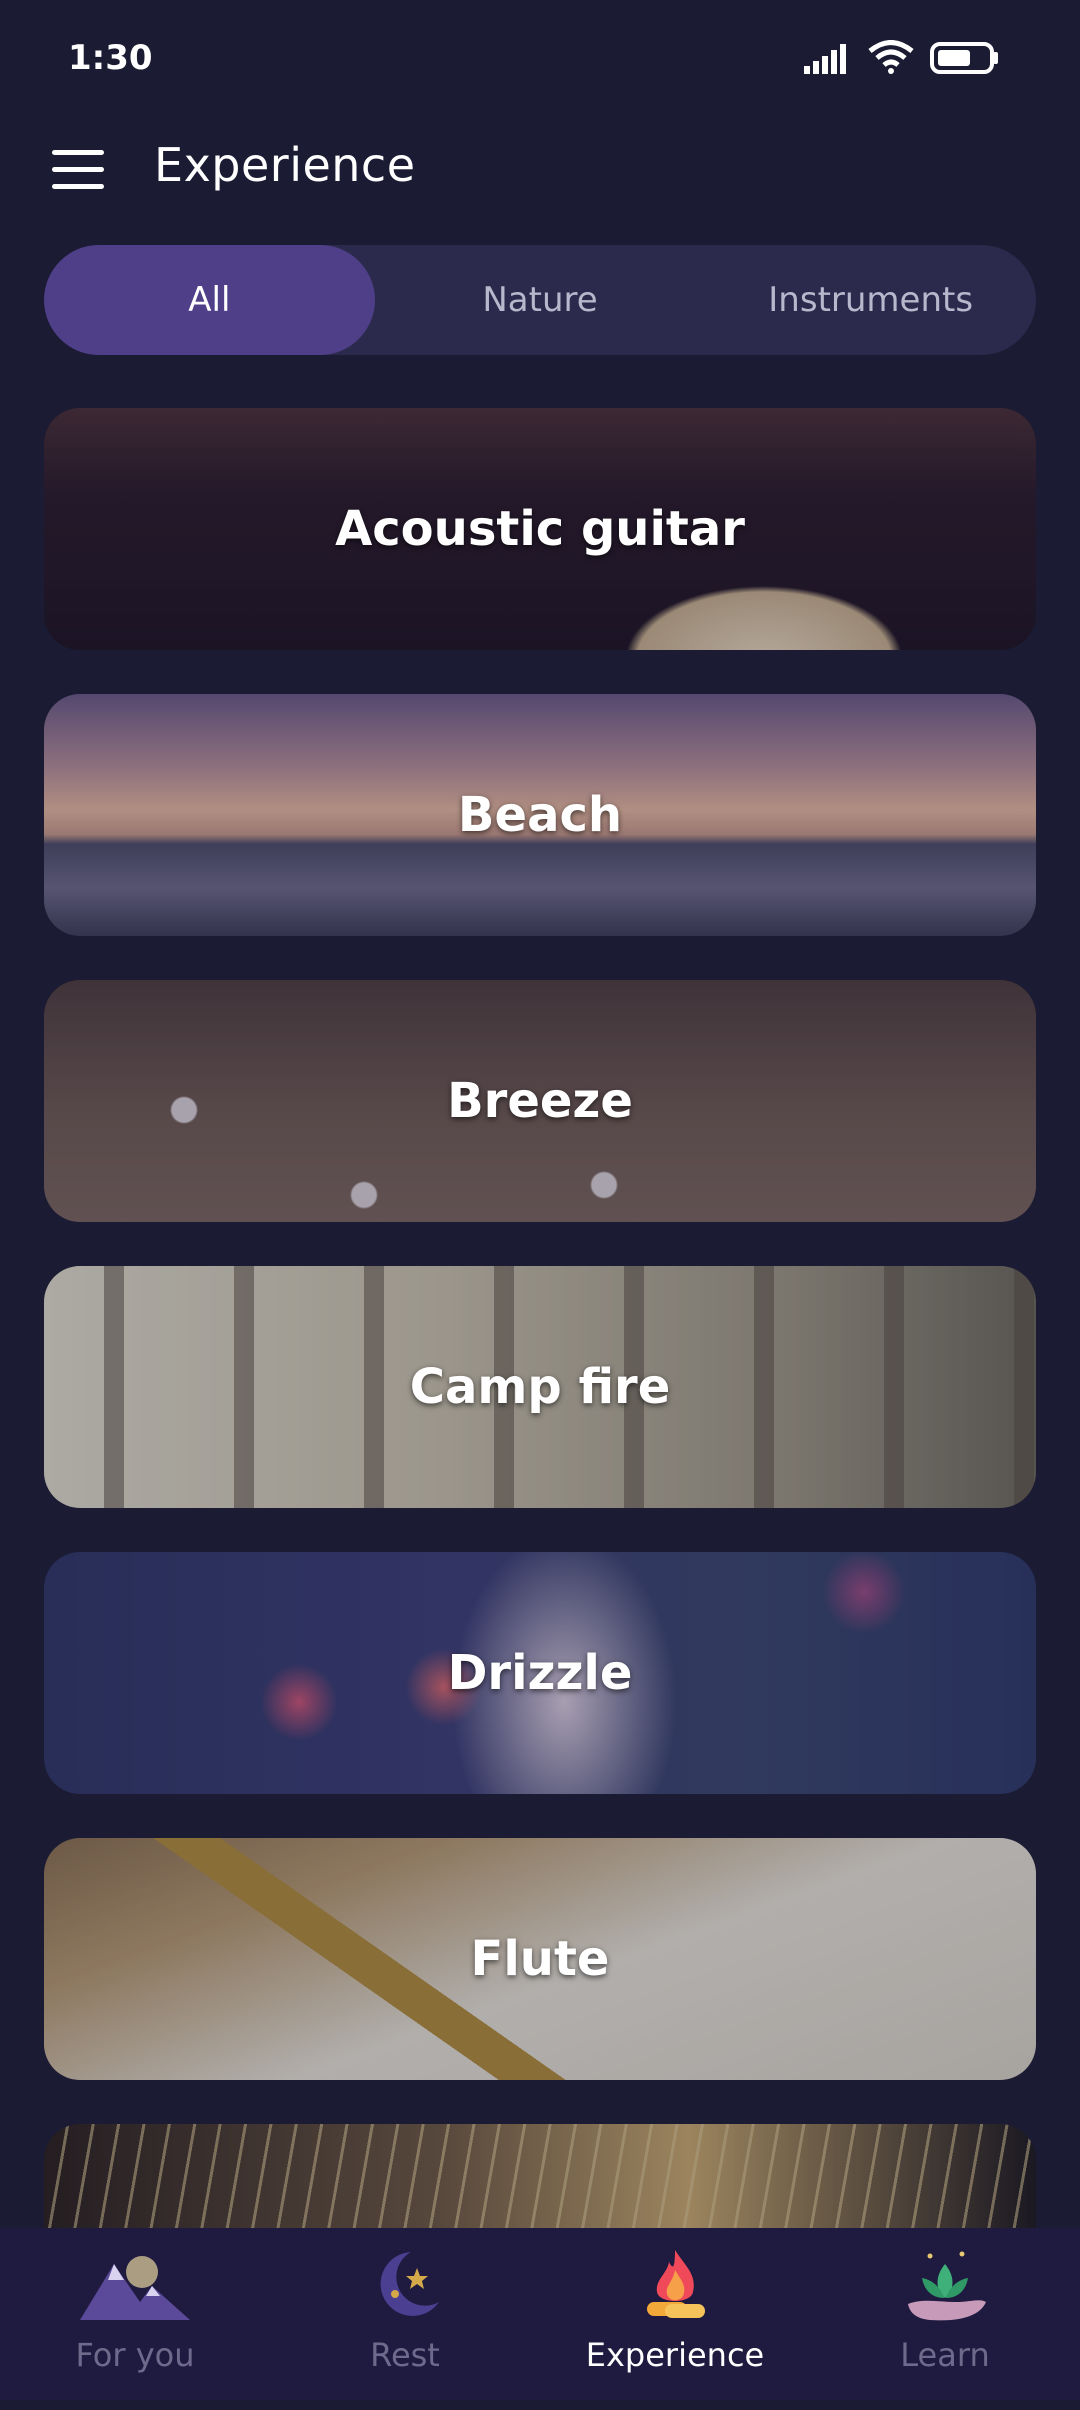 The height and width of the screenshot is (2410, 1080). I want to click on status-time: 1:30, so click(110, 58).